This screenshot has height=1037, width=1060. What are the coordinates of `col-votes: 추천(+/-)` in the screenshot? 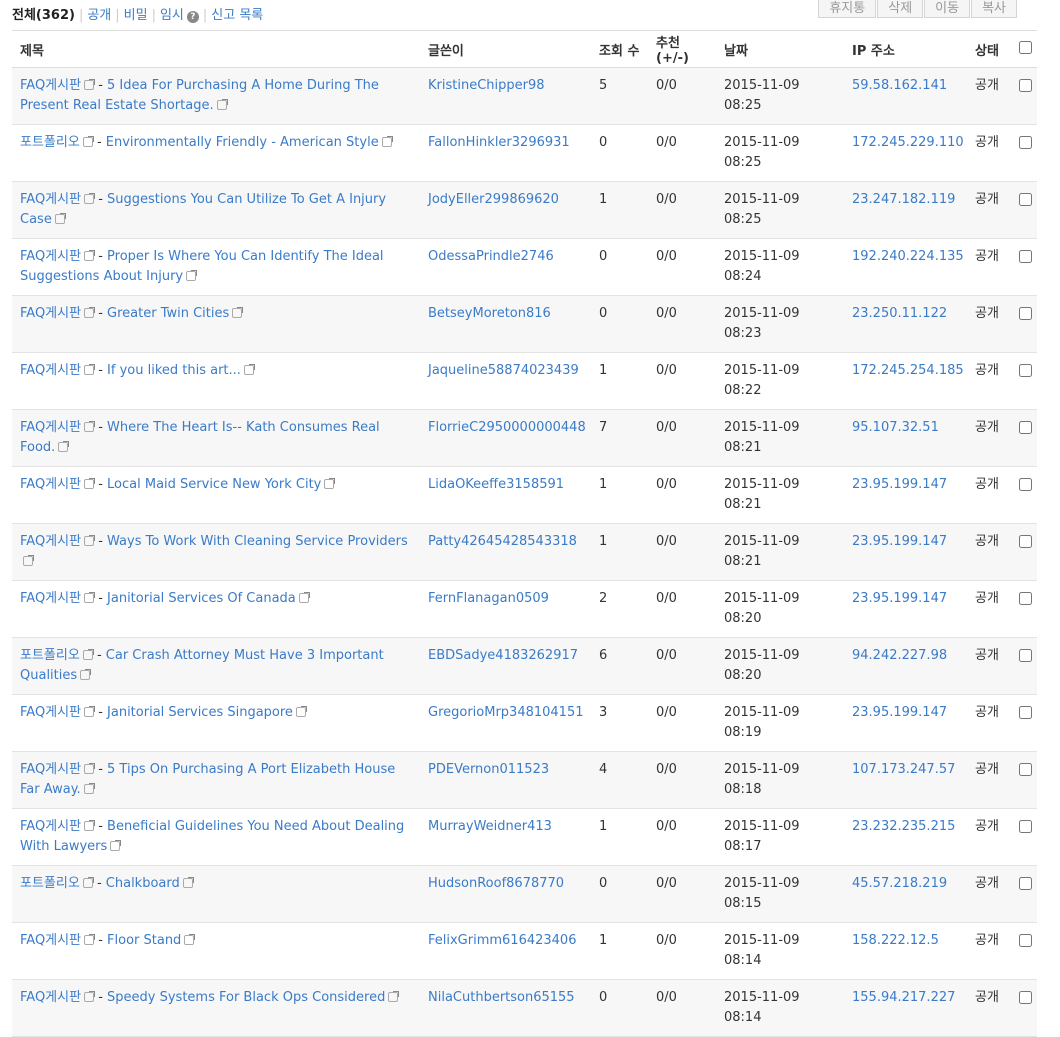 It's located at (682, 49).